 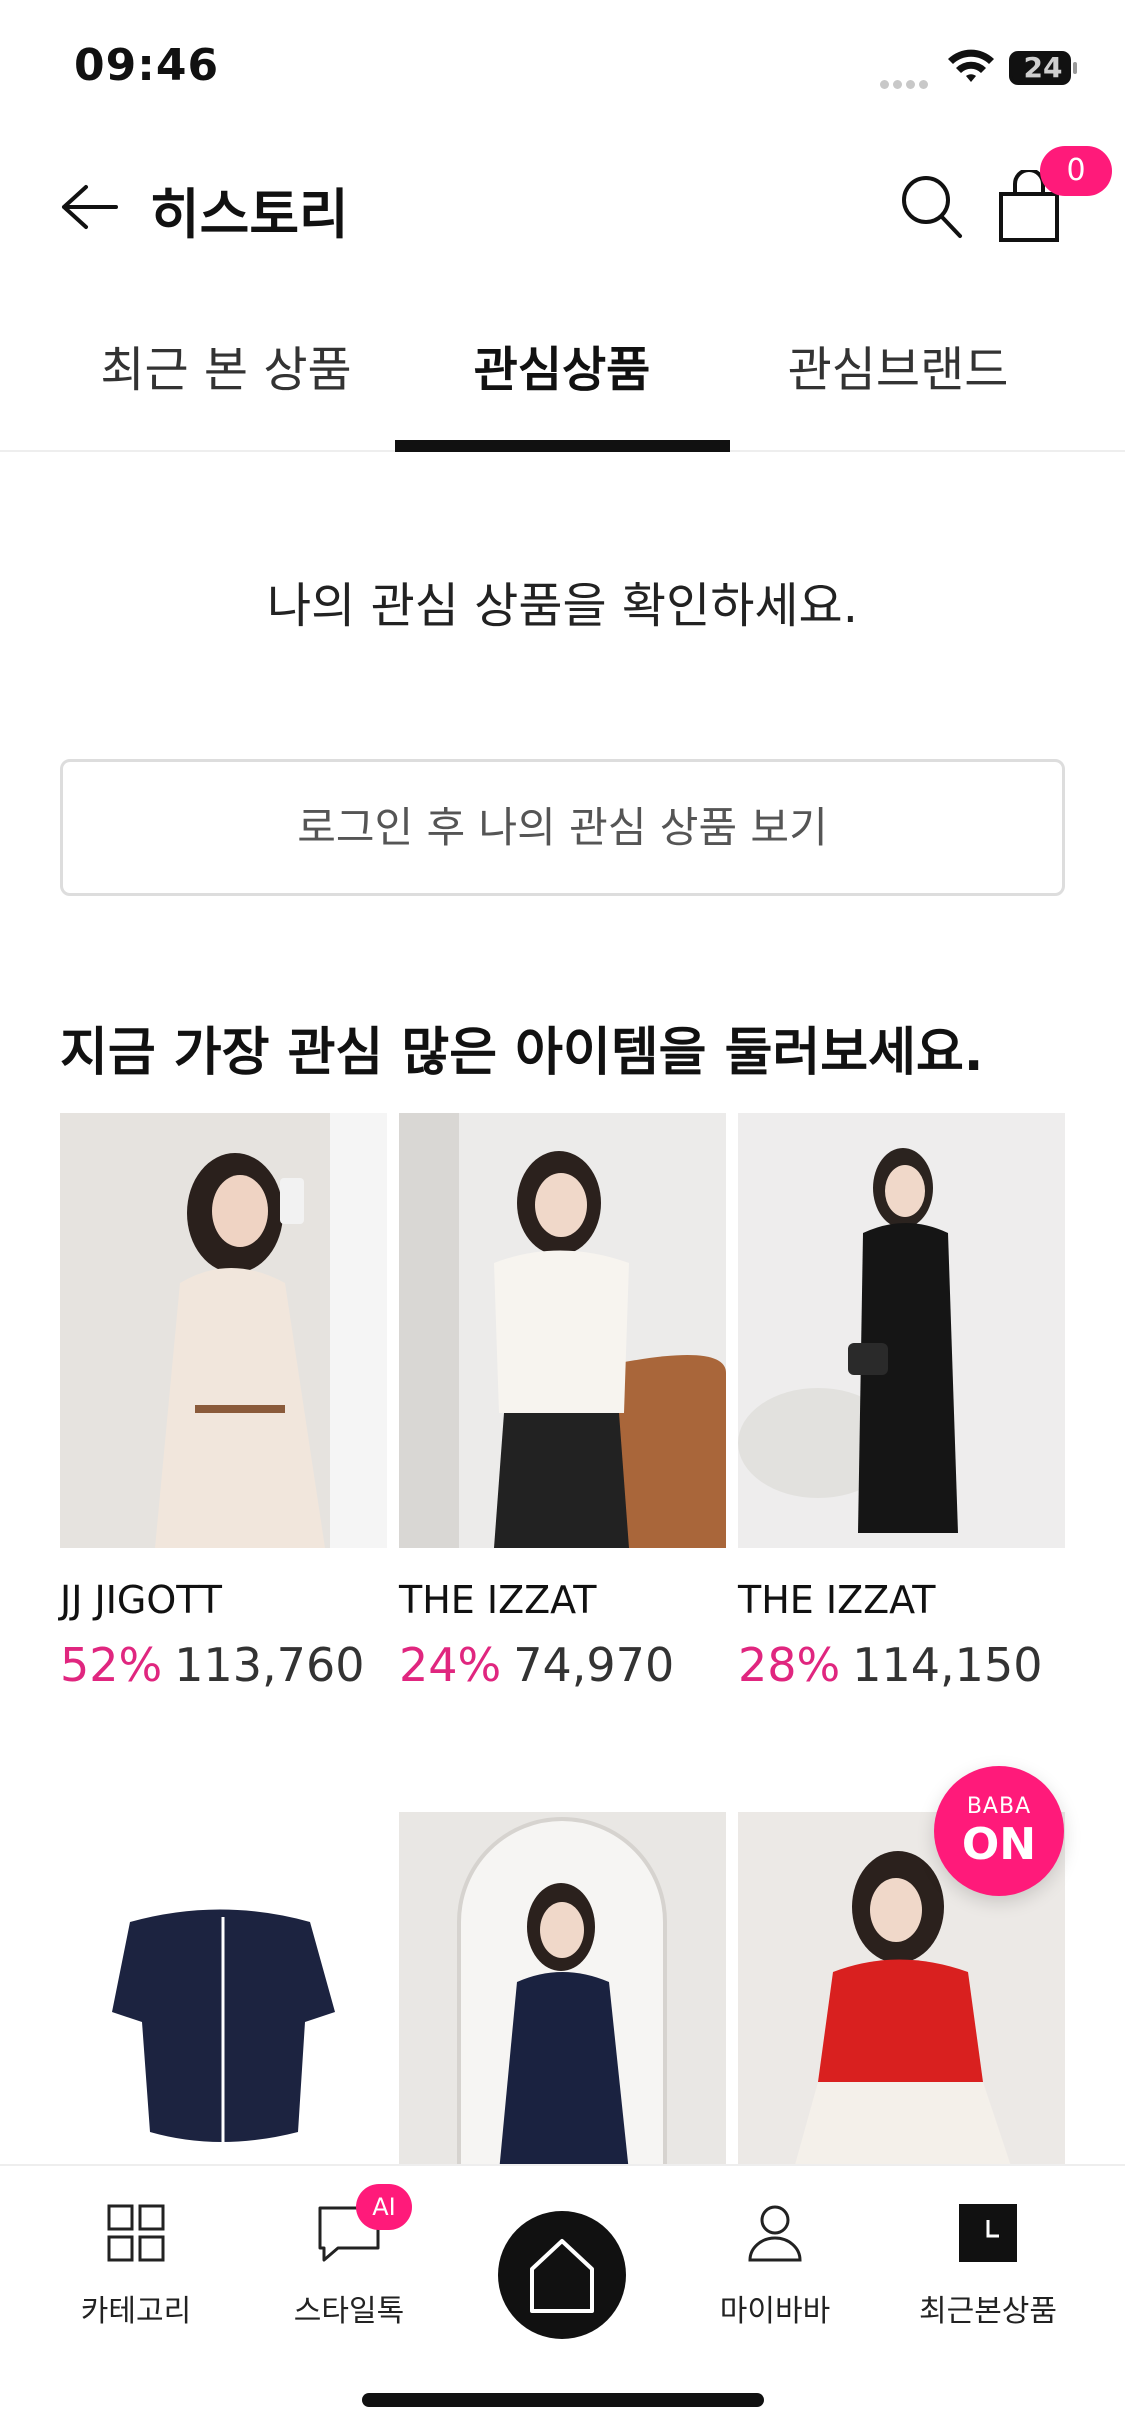 What do you see at coordinates (562, 67) in the screenshot?
I see `status-bar: 09:46 24` at bounding box center [562, 67].